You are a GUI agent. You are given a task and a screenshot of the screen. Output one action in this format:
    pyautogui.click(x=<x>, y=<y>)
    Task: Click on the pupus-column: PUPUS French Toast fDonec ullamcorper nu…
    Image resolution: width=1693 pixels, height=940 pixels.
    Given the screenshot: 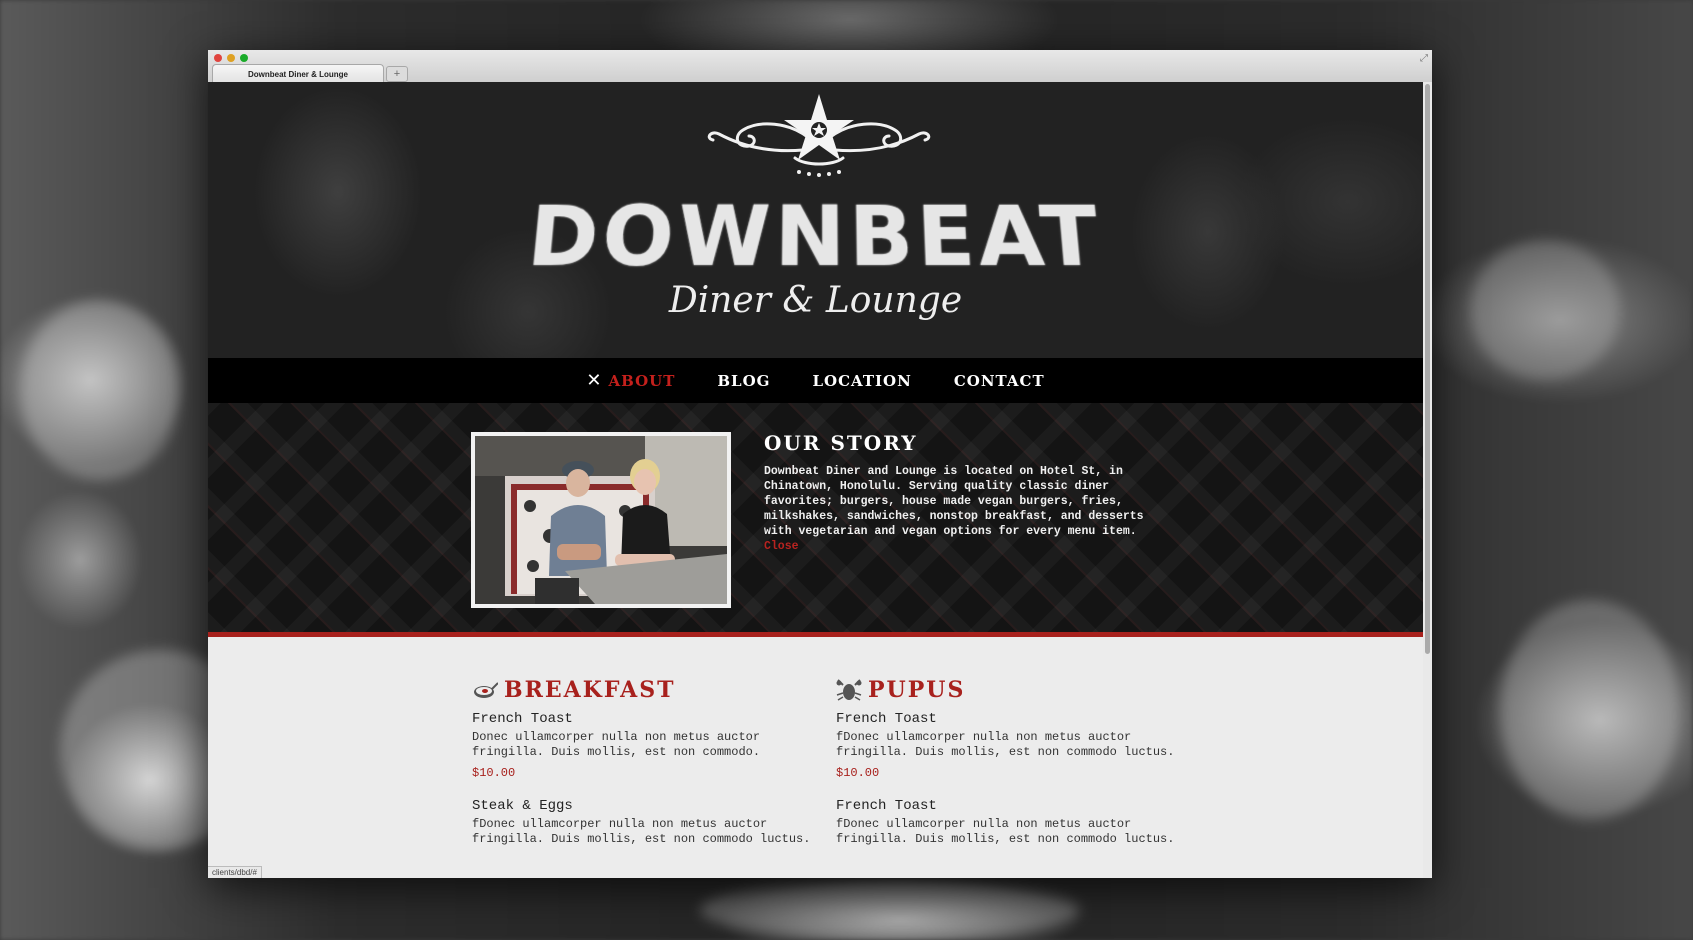 What is the action you would take?
    pyautogui.click(x=1016, y=771)
    